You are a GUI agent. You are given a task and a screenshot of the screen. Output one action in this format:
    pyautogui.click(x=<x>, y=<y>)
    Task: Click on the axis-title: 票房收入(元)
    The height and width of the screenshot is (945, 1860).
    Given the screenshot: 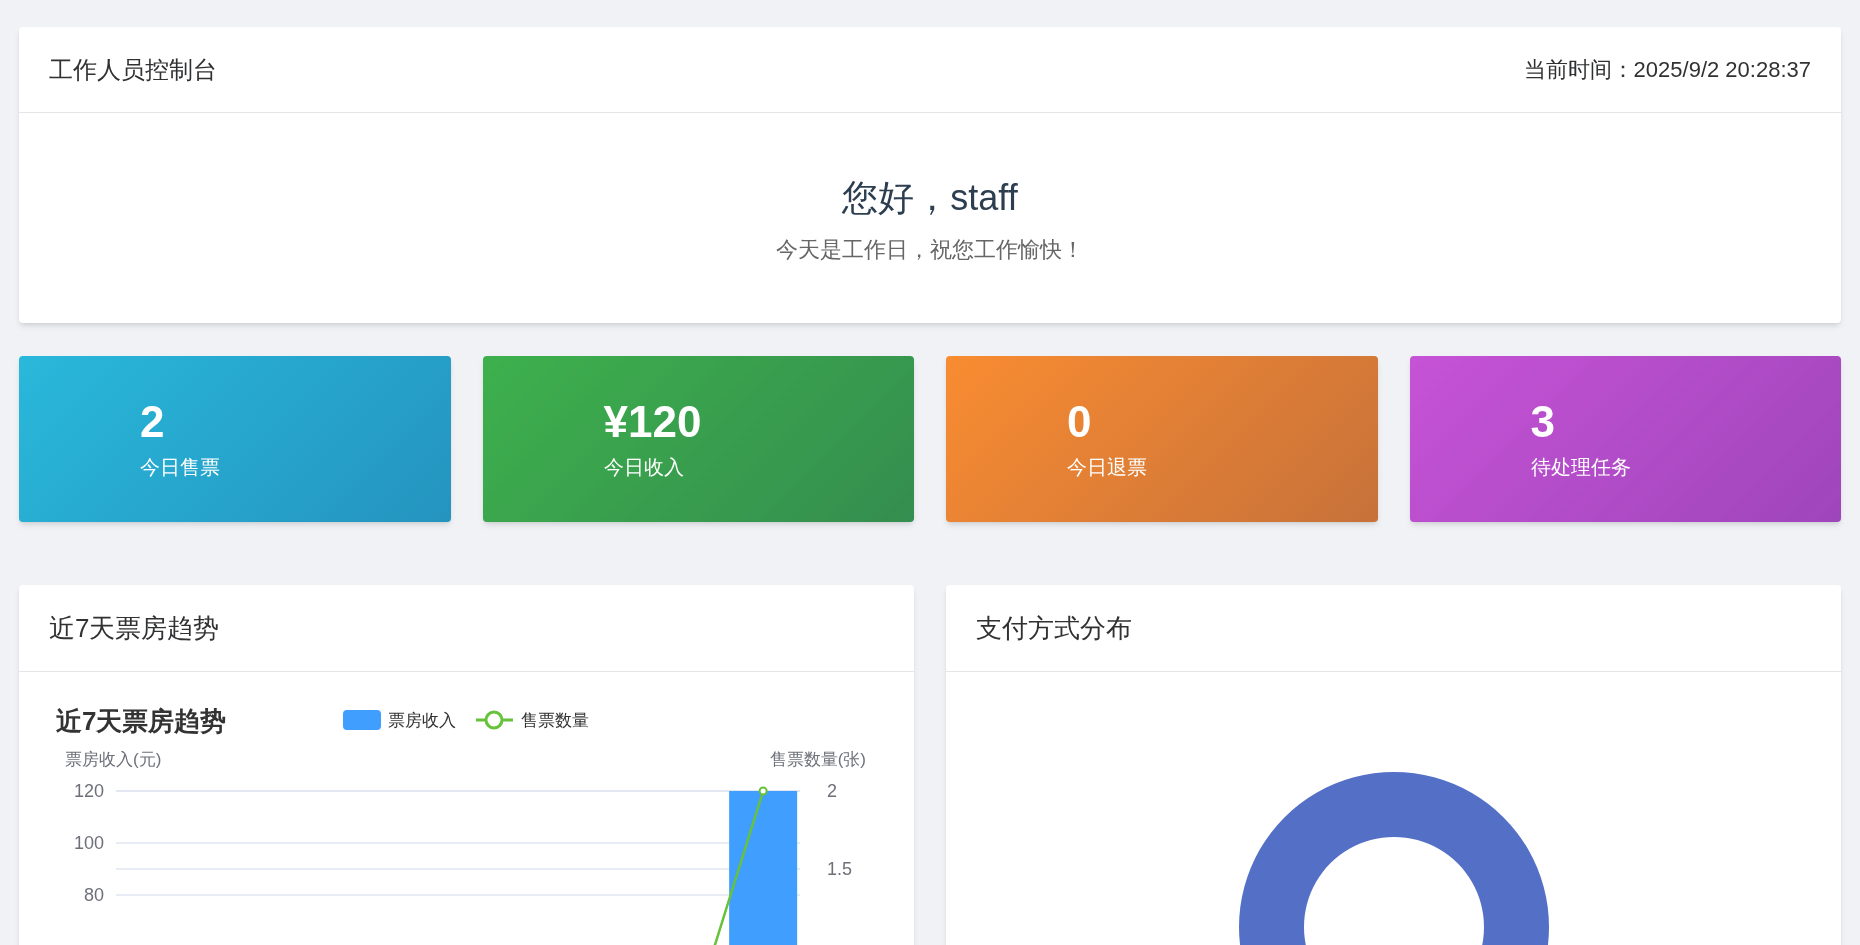 What is the action you would take?
    pyautogui.click(x=113, y=759)
    